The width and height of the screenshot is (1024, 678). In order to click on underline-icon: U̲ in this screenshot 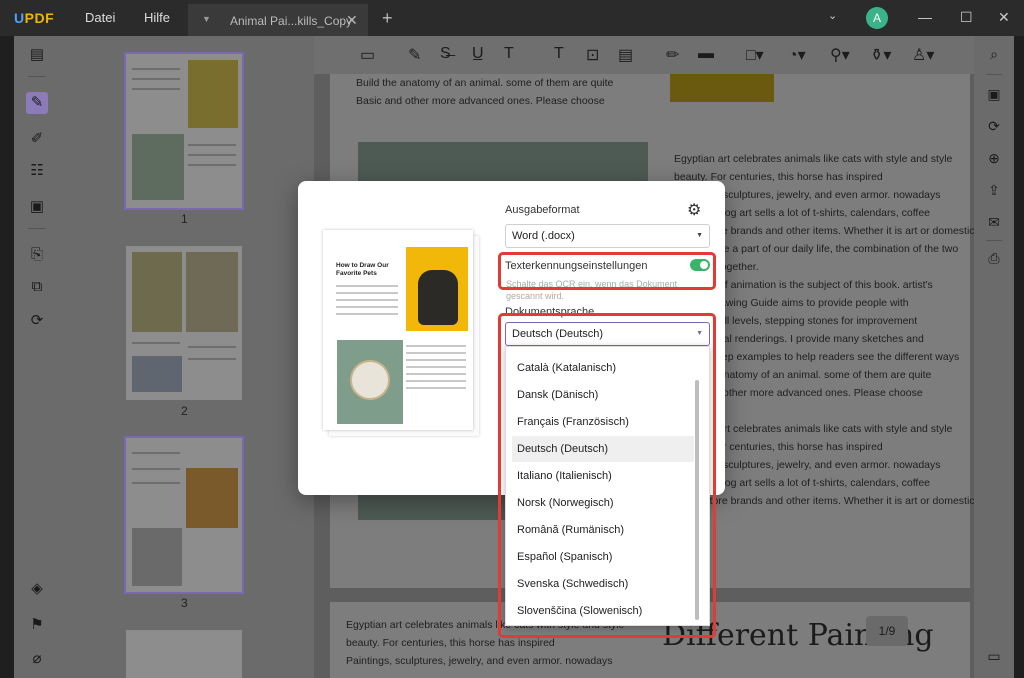, I will do `click(478, 54)`.